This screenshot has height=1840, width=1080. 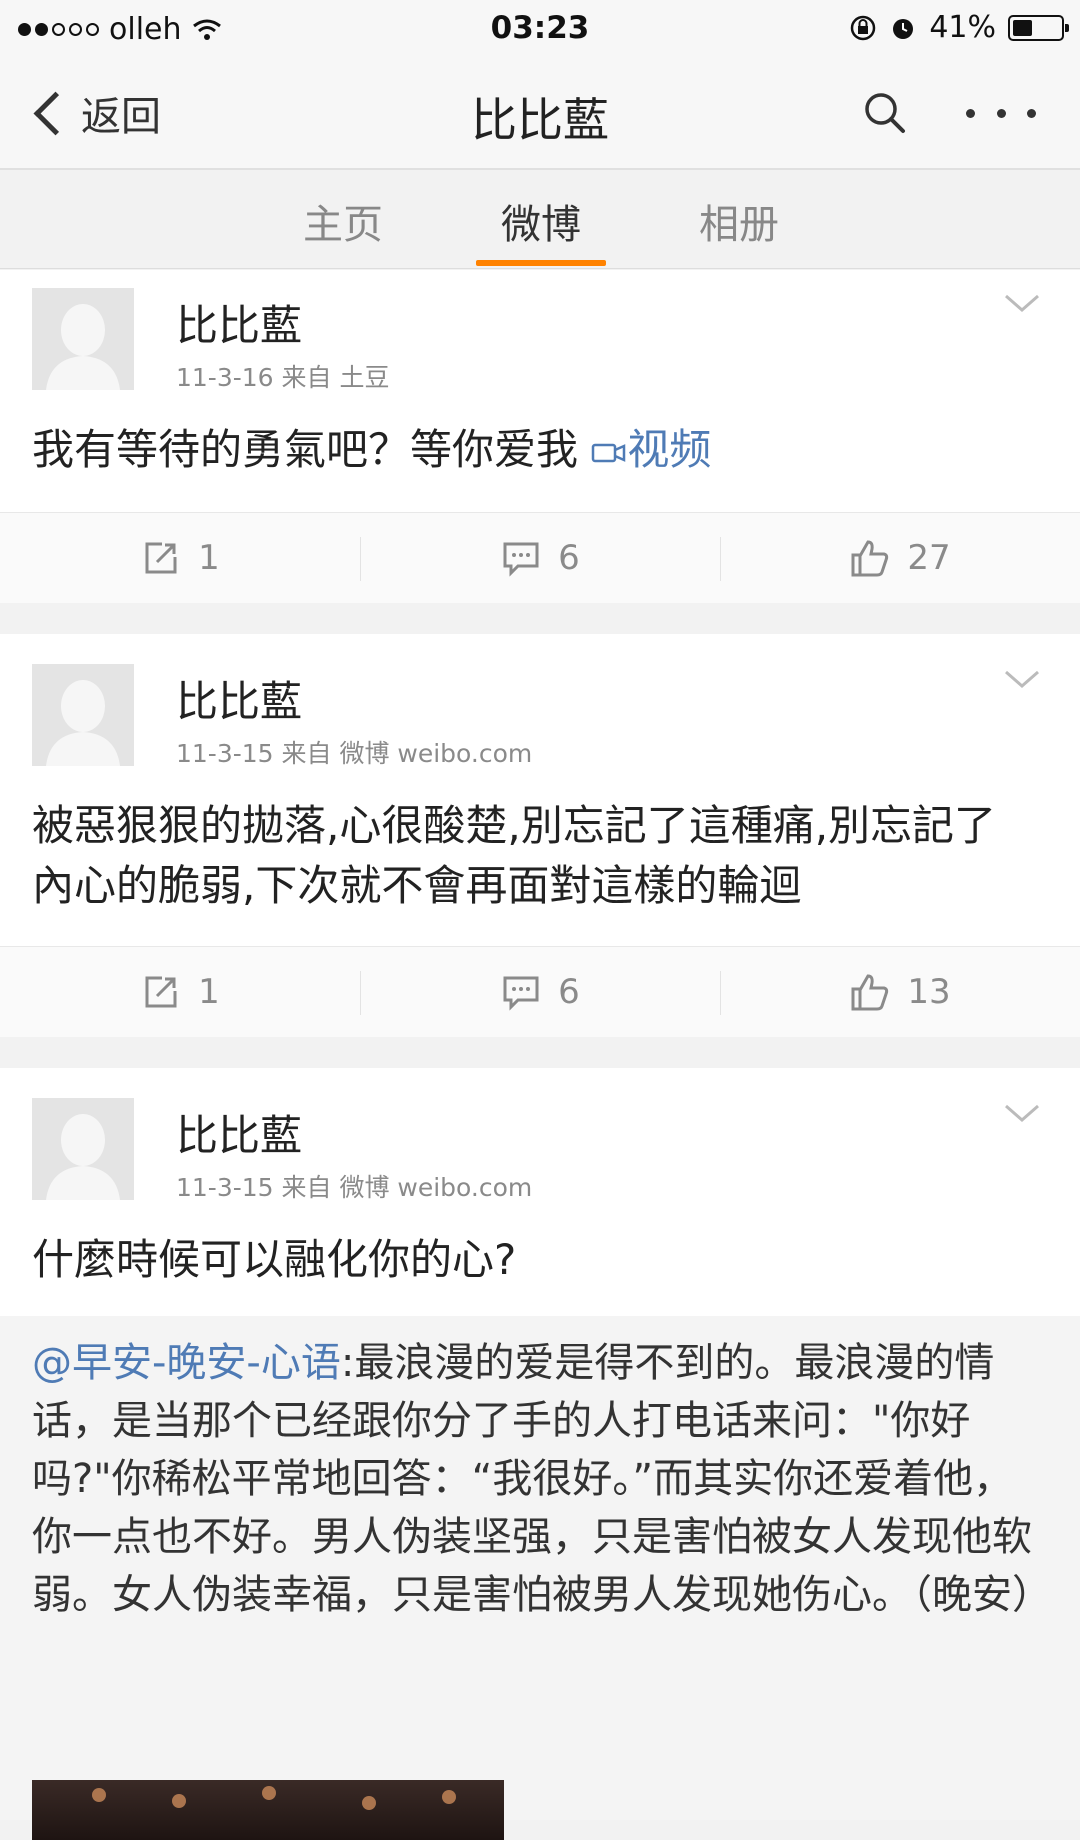 I want to click on post-meta: 11-3-16 来自 土豆, so click(x=283, y=377).